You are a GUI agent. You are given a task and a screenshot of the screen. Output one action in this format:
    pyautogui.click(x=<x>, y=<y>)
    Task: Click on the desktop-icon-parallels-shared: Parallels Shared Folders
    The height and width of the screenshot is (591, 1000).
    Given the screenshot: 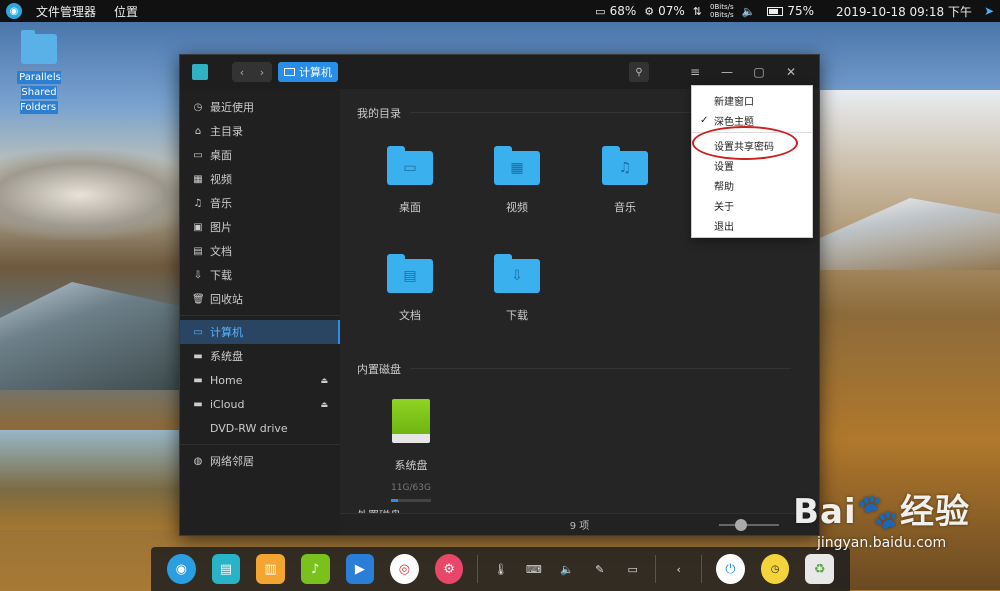 What is the action you would take?
    pyautogui.click(x=39, y=72)
    